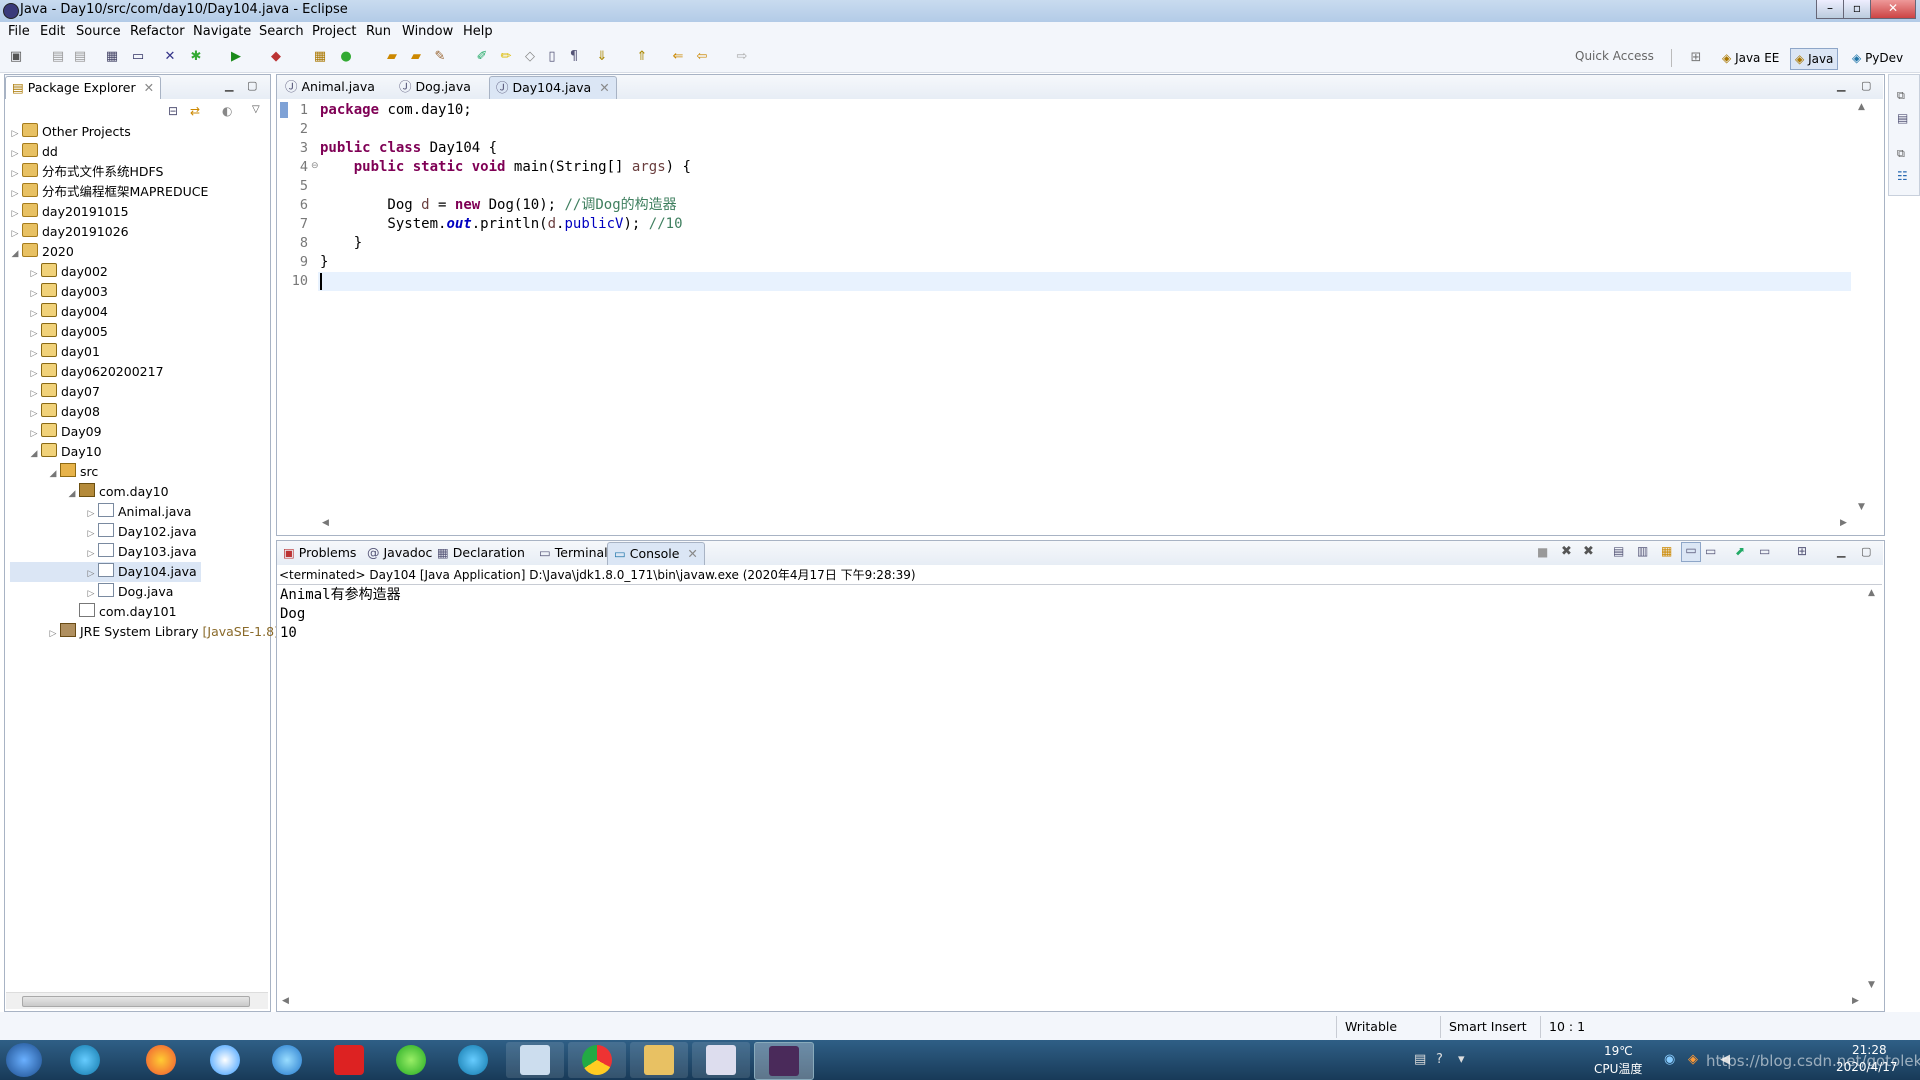  Describe the element at coordinates (1866, 85) in the screenshot. I see `maximize-view-icon: ▢` at that location.